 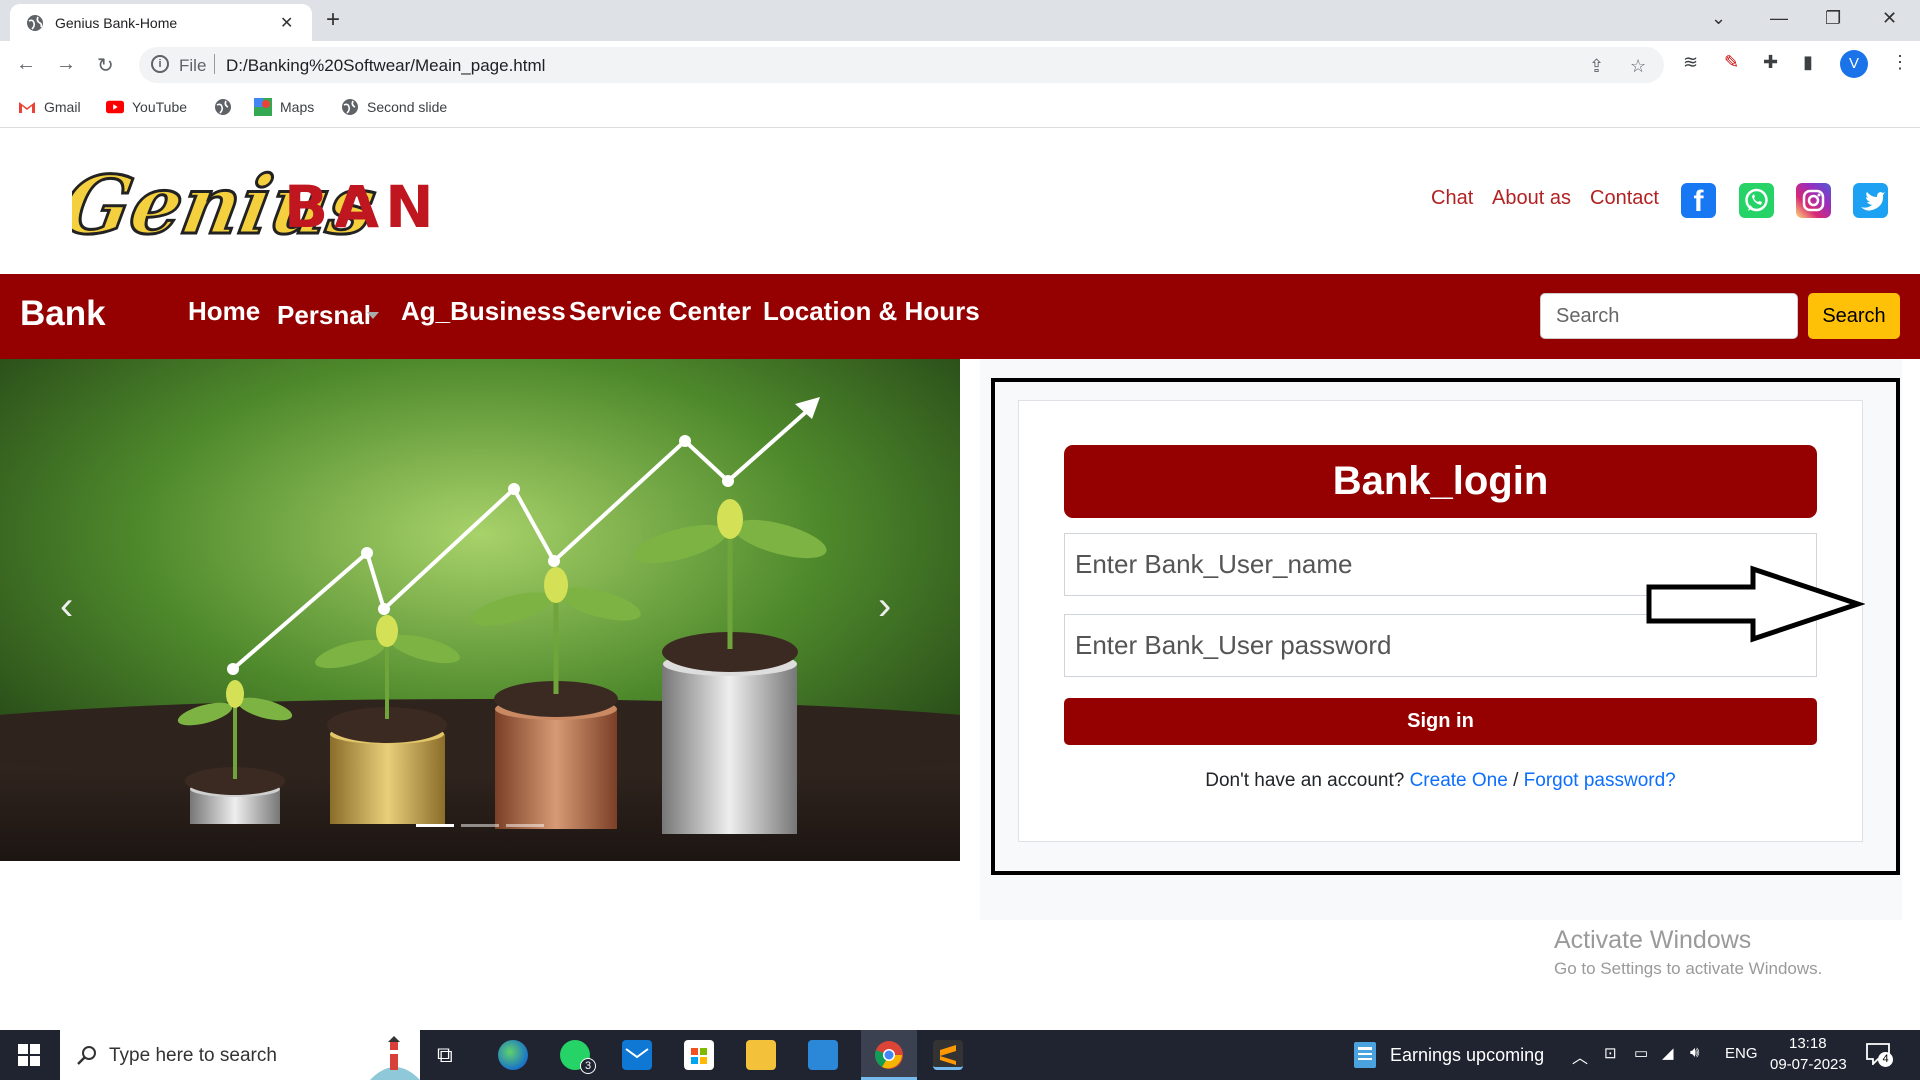 I want to click on dropdown-caret-icon, so click(x=373, y=315).